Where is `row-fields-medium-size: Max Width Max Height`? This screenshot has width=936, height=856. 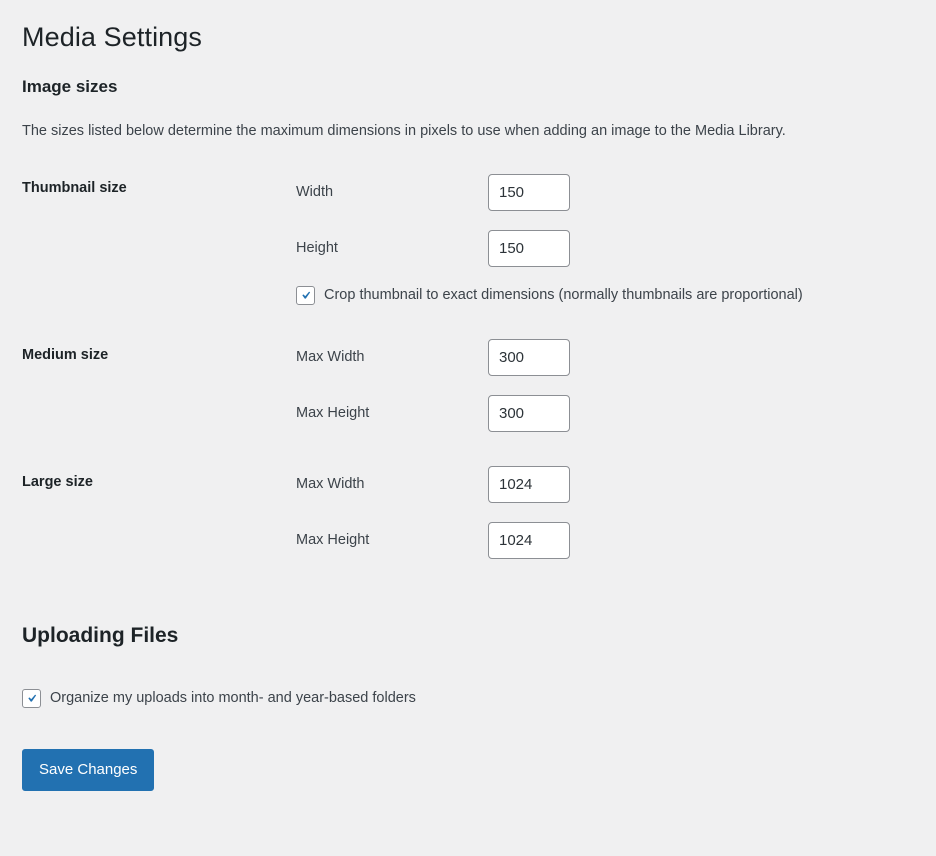 row-fields-medium-size: Max Width Max Height is located at coordinates (600, 385).